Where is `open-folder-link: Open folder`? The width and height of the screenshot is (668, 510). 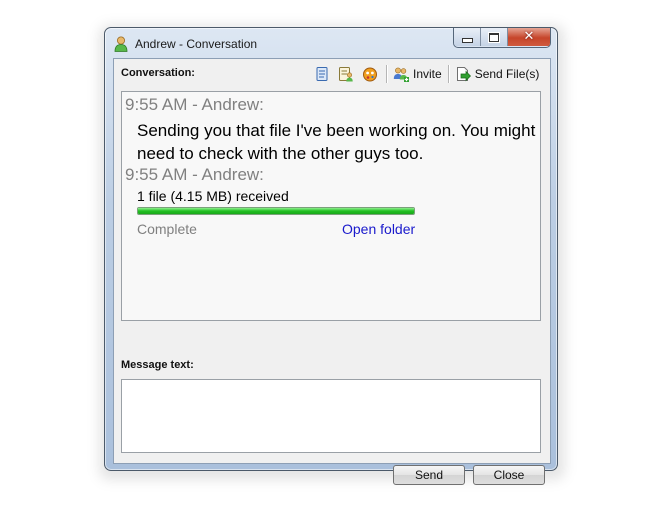 open-folder-link: Open folder is located at coordinates (378, 229).